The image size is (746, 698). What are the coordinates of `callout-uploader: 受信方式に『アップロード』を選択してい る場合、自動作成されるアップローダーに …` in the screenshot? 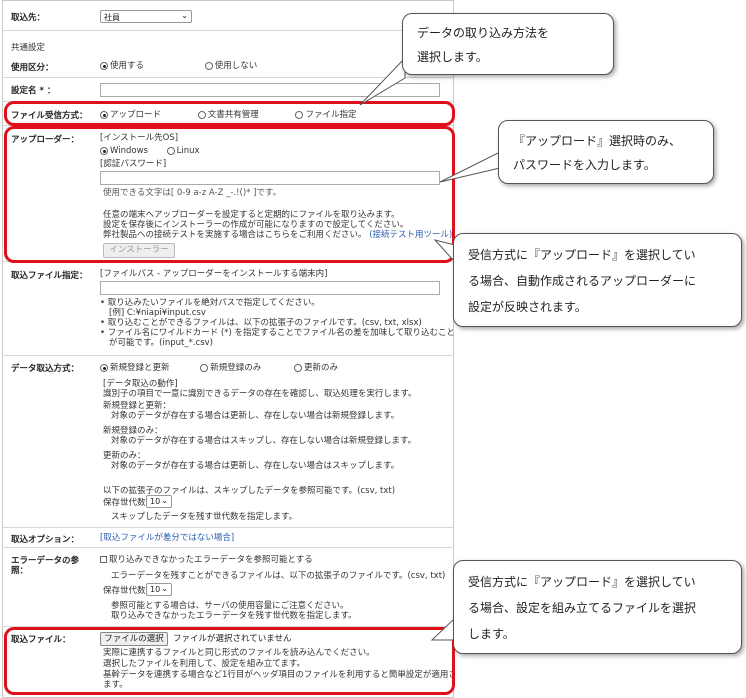 It's located at (597, 280).